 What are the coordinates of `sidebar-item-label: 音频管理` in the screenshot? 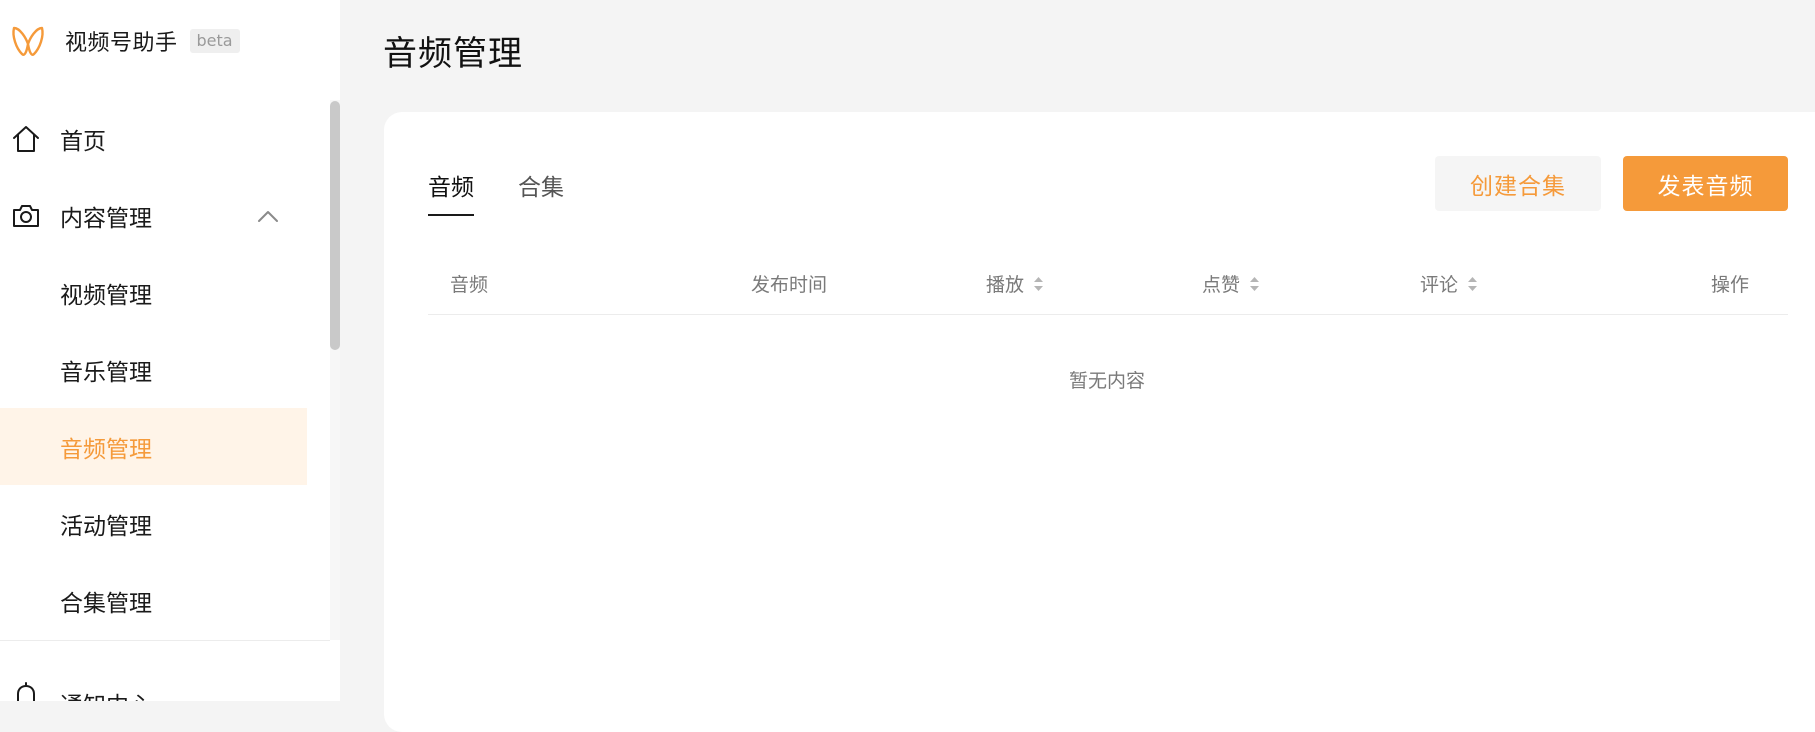 It's located at (106, 449).